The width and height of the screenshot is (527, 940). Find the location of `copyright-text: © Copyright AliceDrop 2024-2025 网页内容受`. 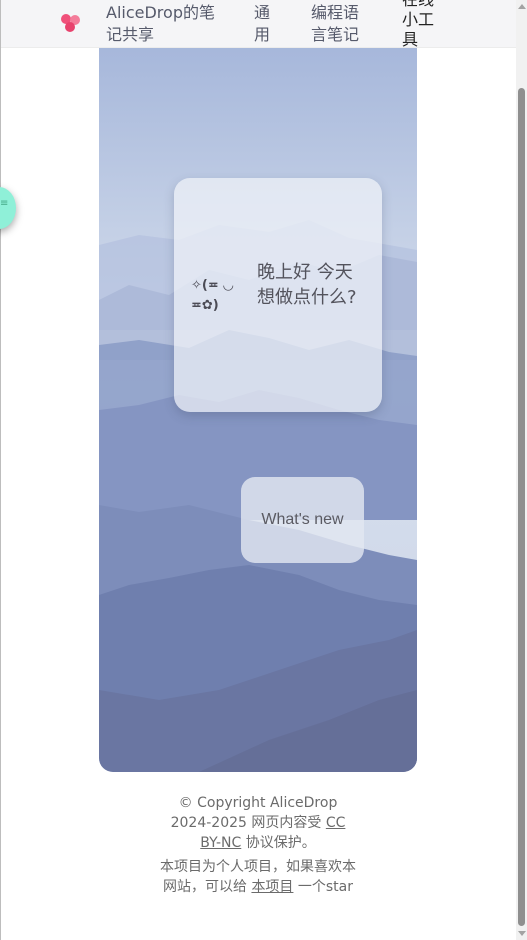

copyright-text: © Copyright AliceDrop 2024-2025 网页内容受 is located at coordinates (254, 813).